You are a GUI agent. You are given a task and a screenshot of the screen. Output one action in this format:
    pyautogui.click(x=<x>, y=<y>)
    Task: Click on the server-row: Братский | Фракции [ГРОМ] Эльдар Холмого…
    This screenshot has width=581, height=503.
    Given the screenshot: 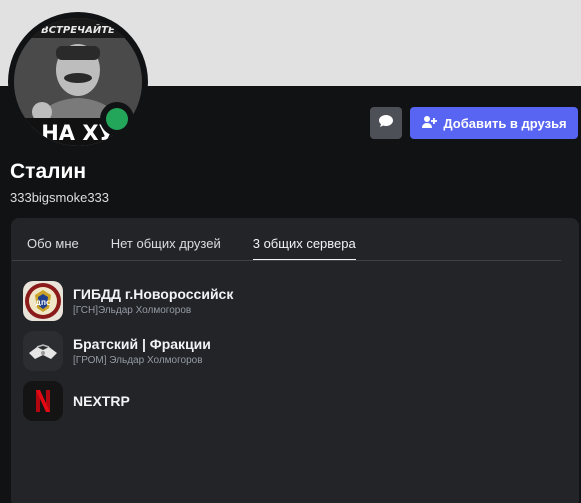 What is the action you would take?
    pyautogui.click(x=293, y=351)
    